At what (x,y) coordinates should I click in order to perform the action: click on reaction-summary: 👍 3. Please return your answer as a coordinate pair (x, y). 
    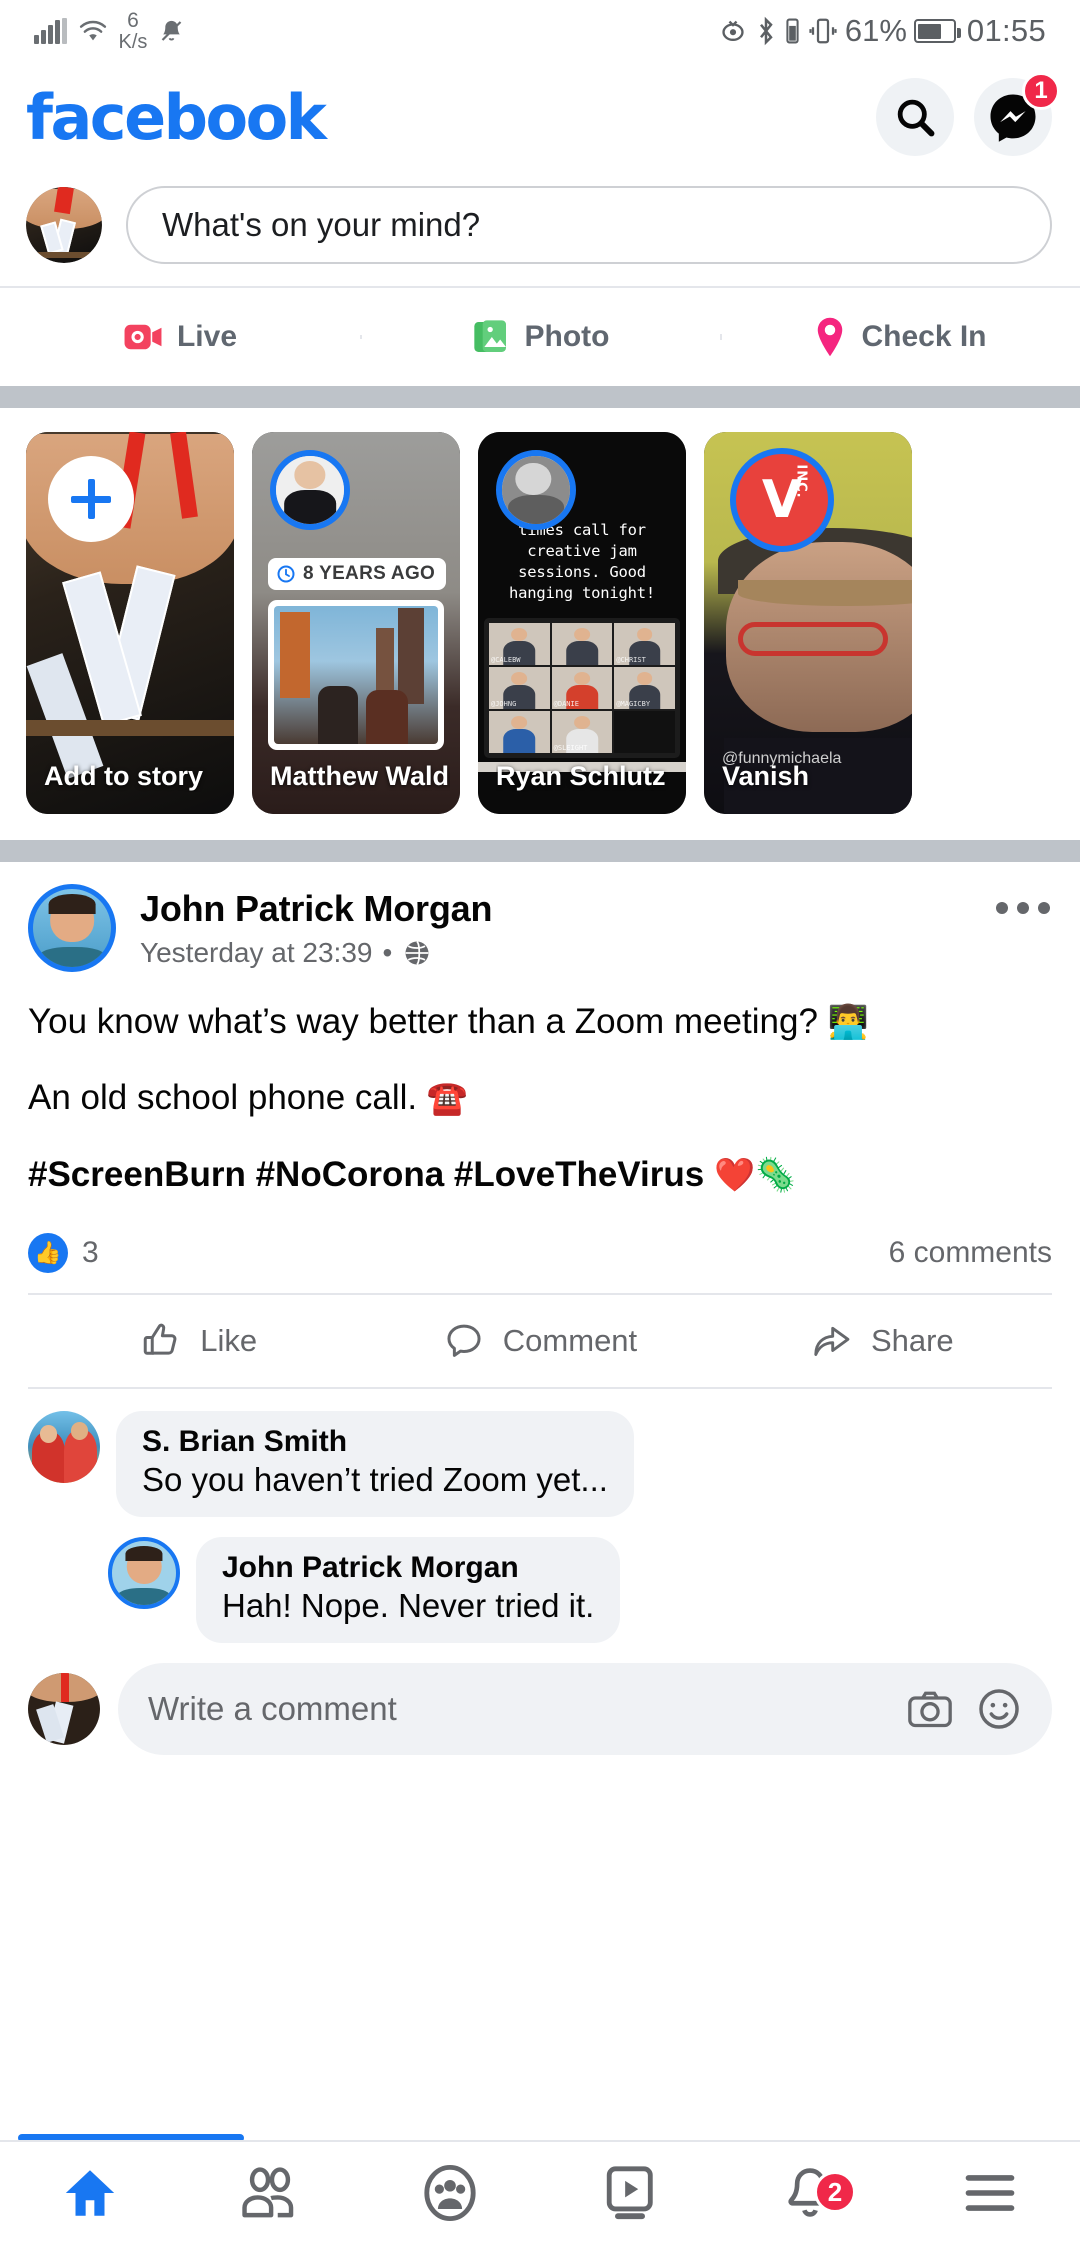
    Looking at the image, I should click on (63, 1252).